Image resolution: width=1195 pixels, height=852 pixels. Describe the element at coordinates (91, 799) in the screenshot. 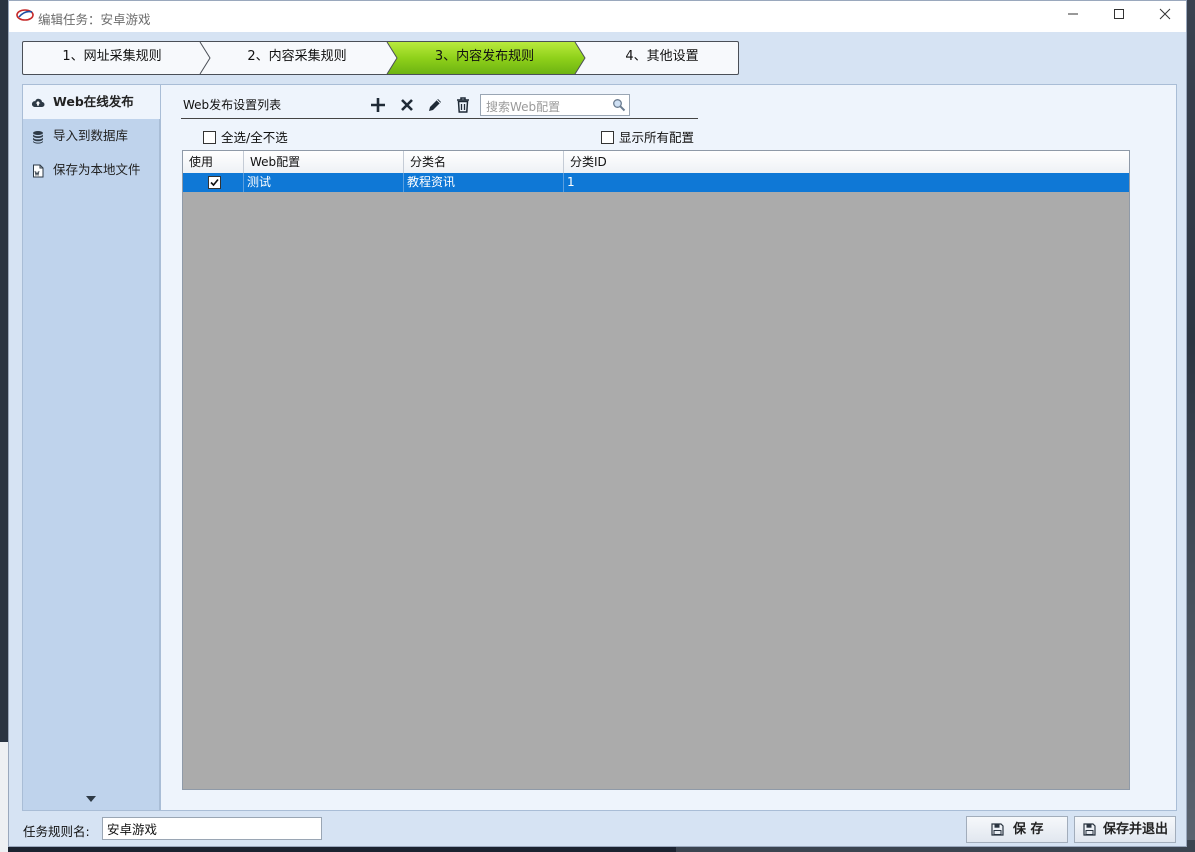

I see `scroll-down-icon` at that location.